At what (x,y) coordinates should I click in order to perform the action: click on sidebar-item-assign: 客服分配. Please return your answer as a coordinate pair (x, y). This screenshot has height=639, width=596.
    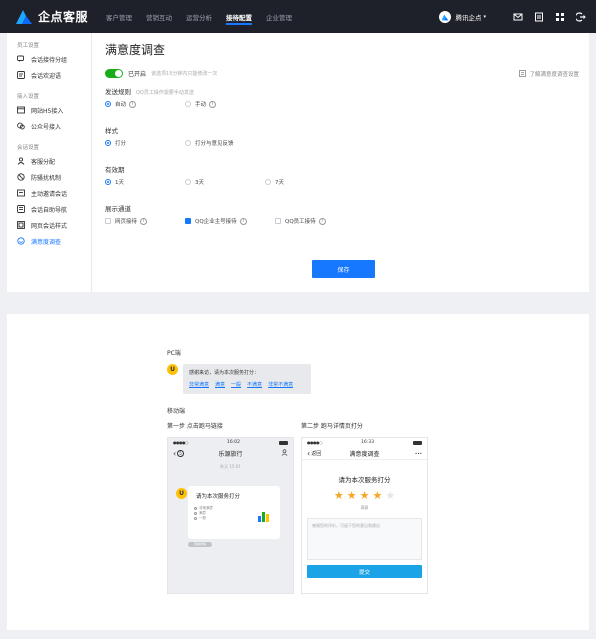
    Looking at the image, I should click on (54, 161).